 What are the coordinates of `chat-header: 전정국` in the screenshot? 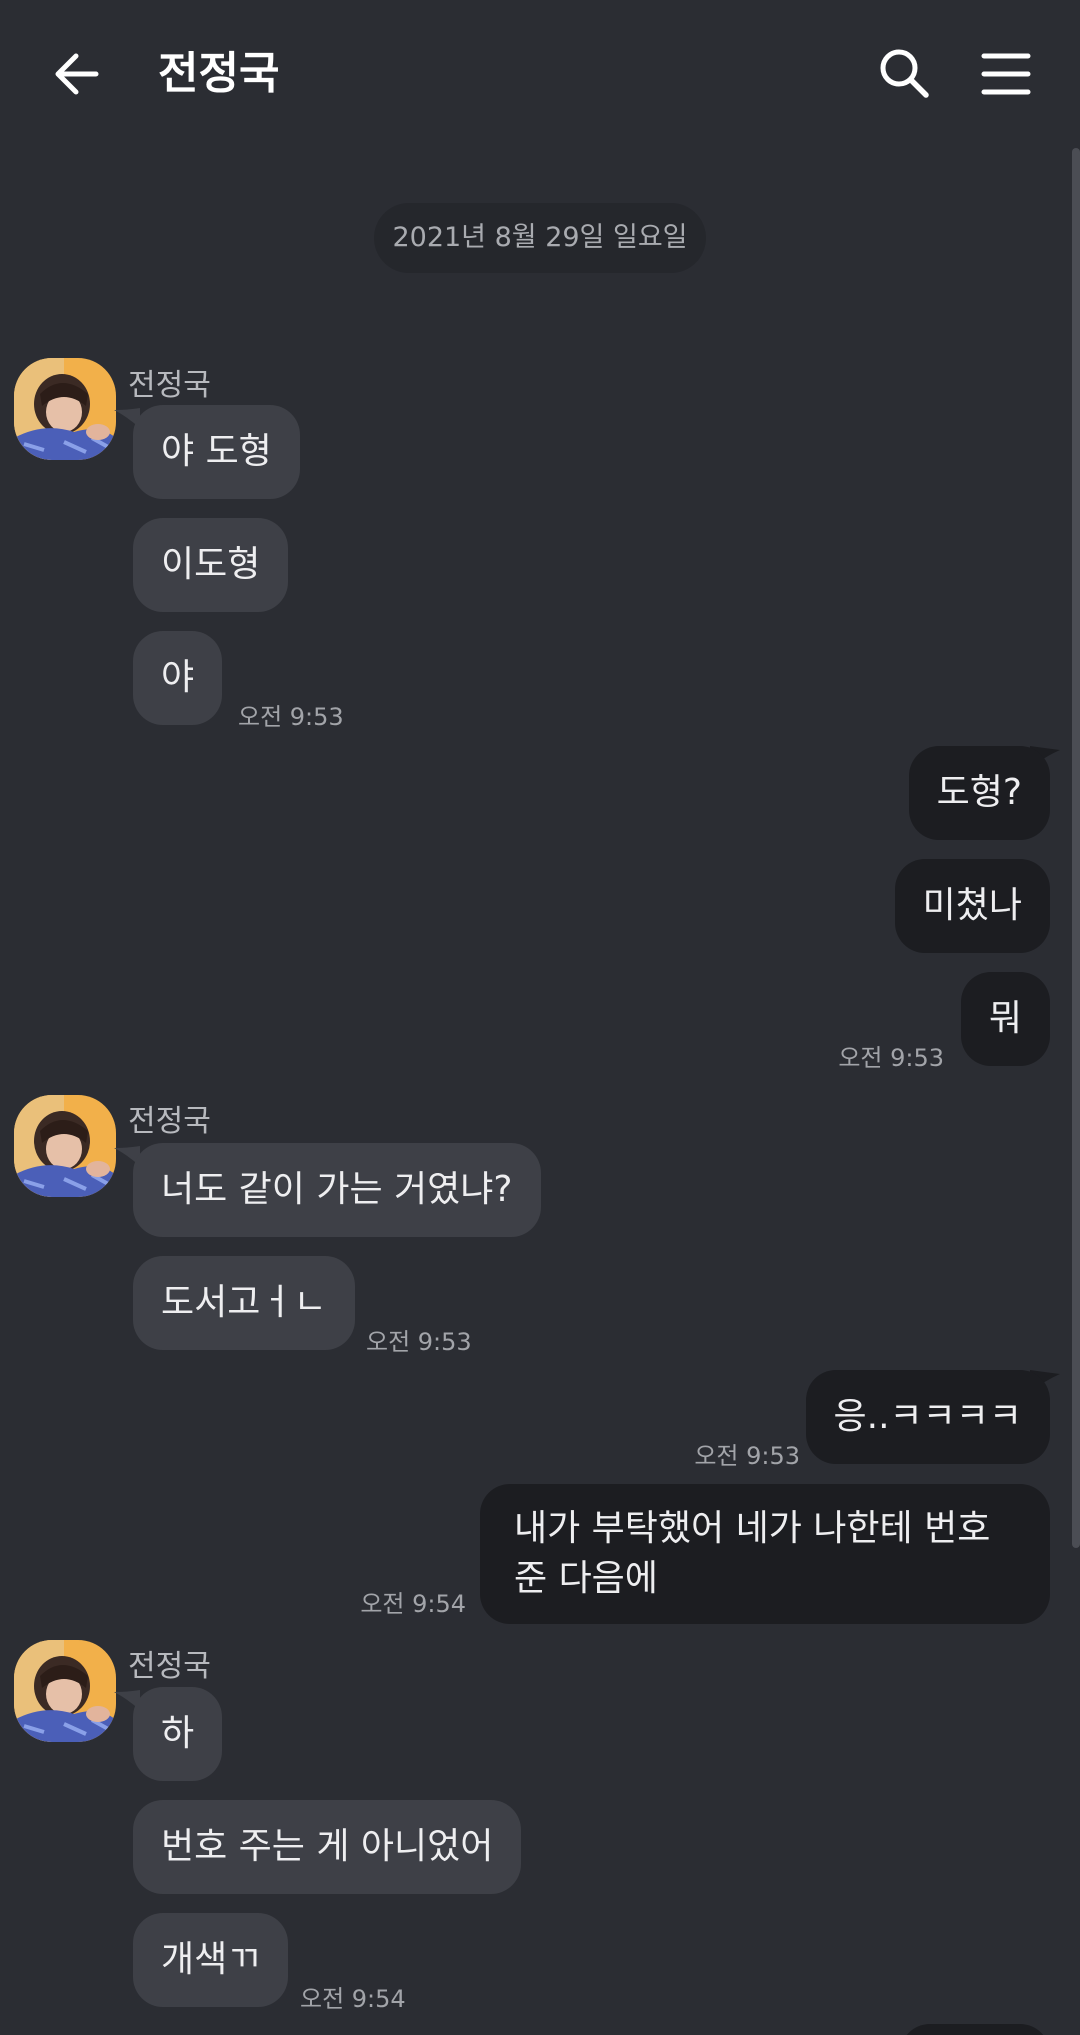 It's located at (540, 75).